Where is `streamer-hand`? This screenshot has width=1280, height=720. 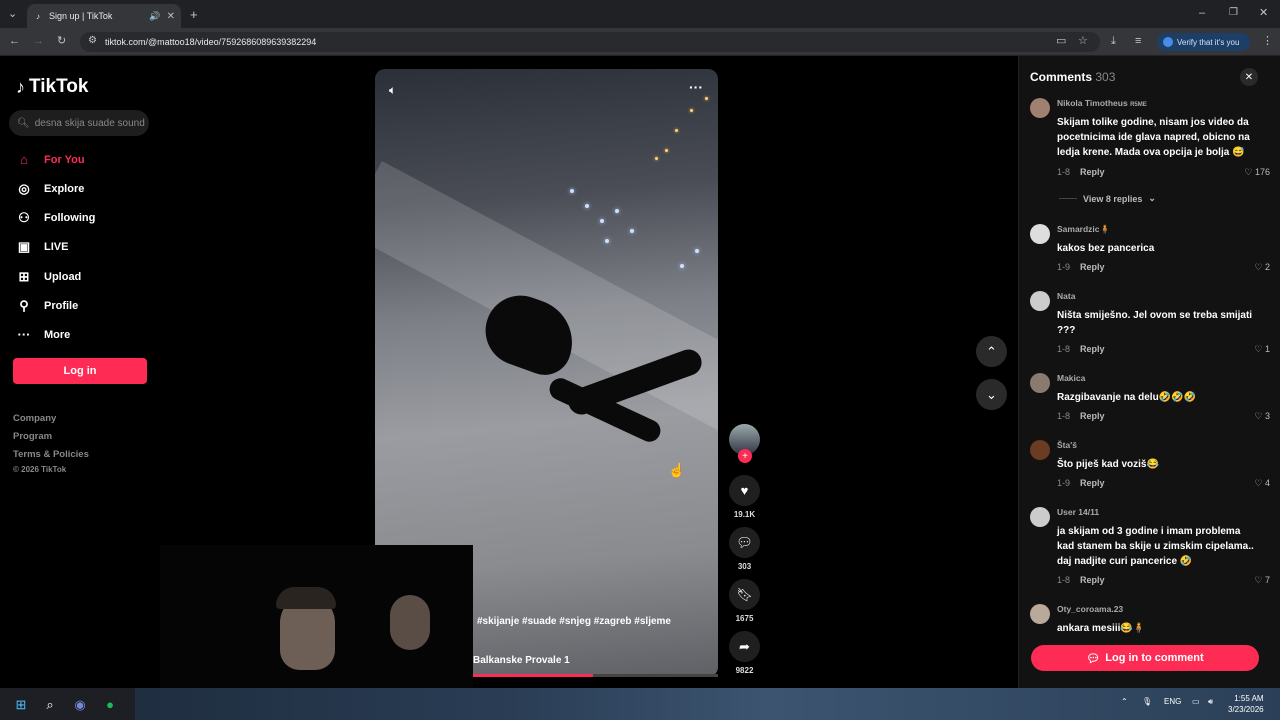
streamer-hand is located at coordinates (410, 622).